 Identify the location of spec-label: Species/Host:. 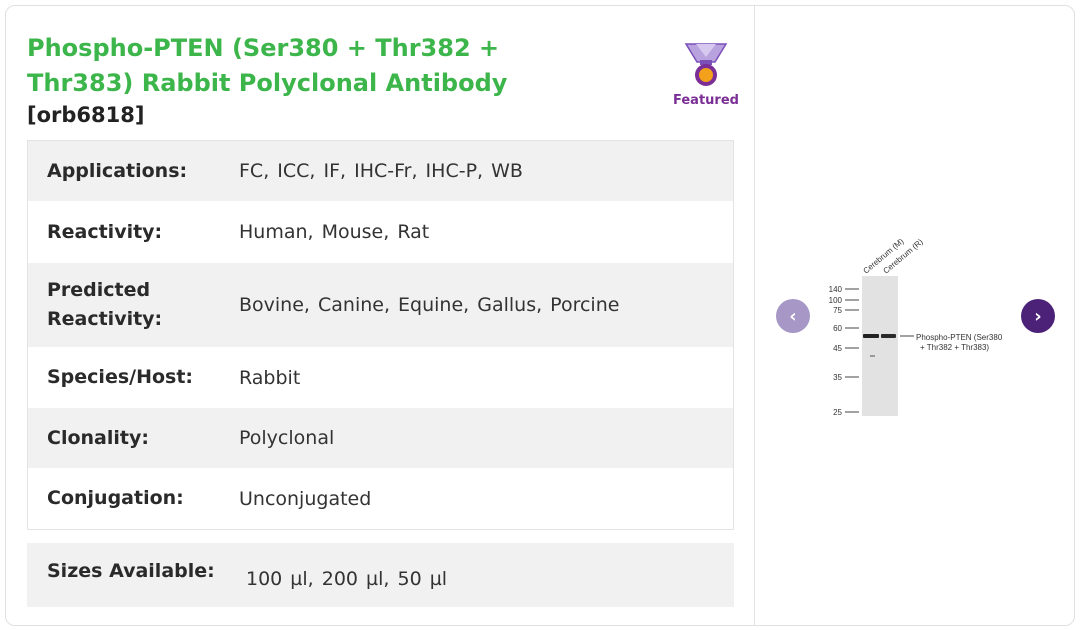
(120, 377).